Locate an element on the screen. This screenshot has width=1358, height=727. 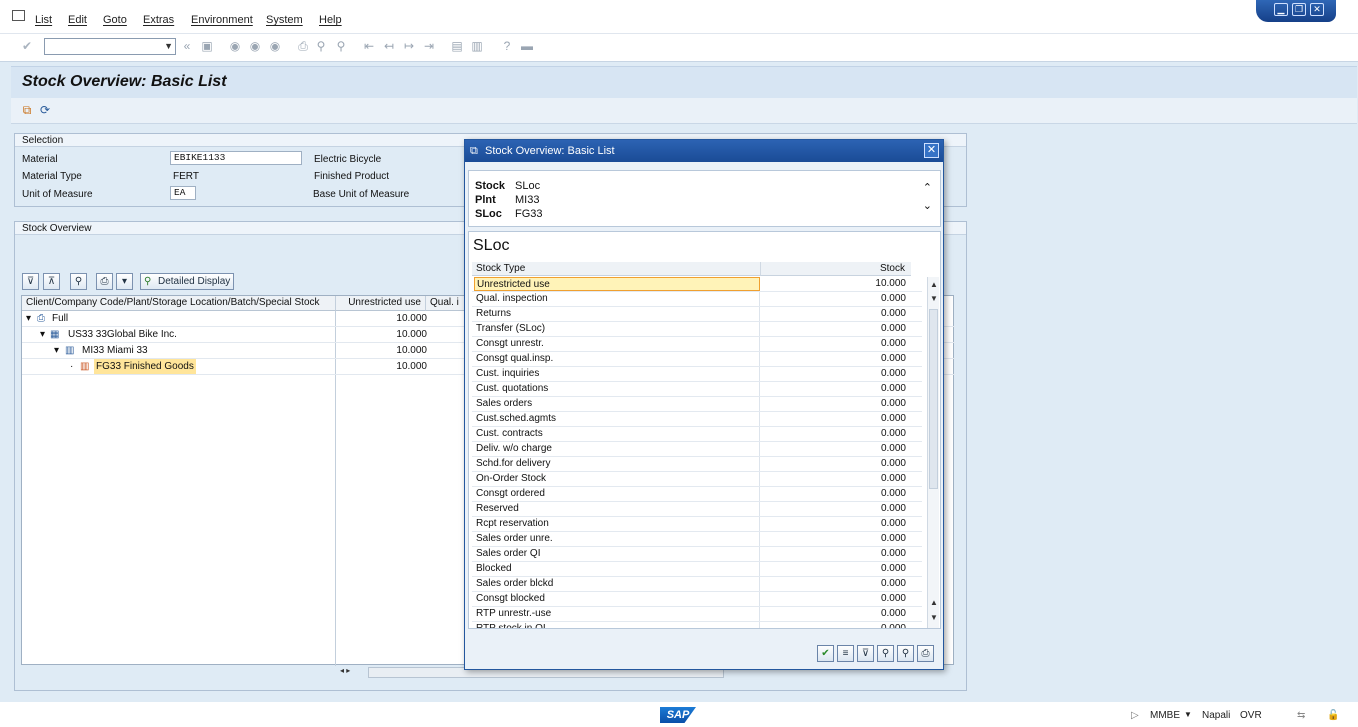
scroll-thumb is located at coordinates (933, 399).